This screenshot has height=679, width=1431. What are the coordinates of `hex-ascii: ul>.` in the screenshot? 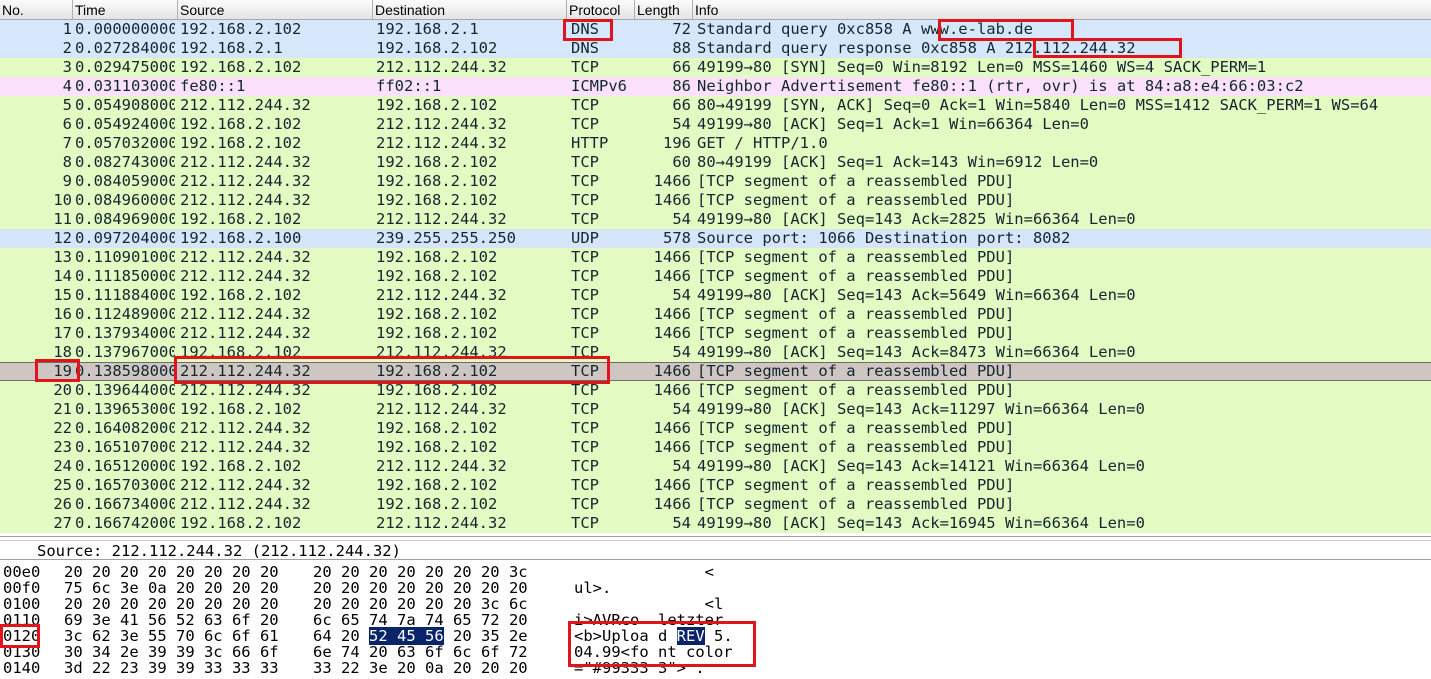 It's located at (593, 588).